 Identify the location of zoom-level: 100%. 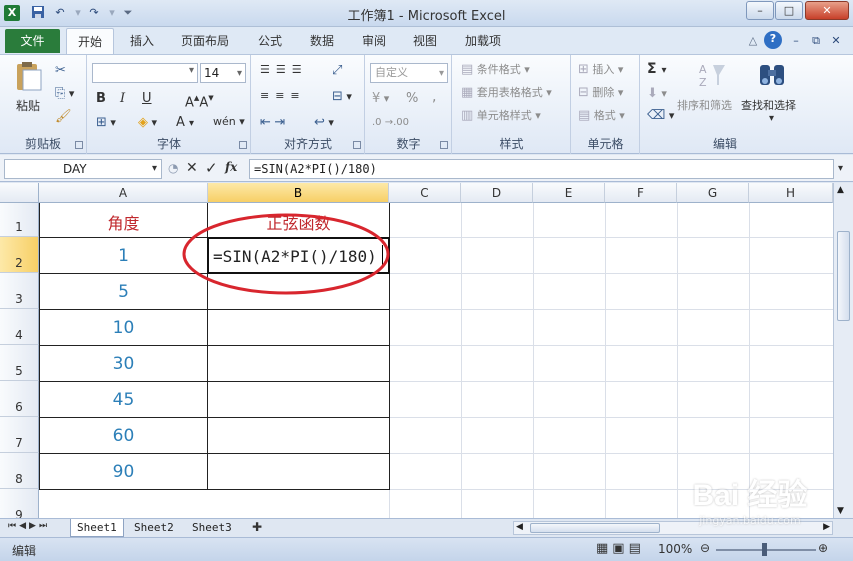
(675, 549).